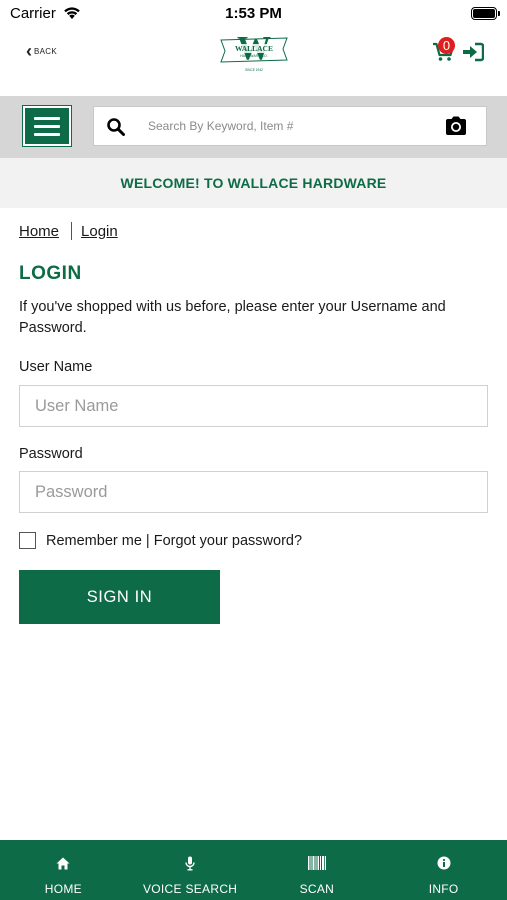  I want to click on username-field, so click(253, 406).